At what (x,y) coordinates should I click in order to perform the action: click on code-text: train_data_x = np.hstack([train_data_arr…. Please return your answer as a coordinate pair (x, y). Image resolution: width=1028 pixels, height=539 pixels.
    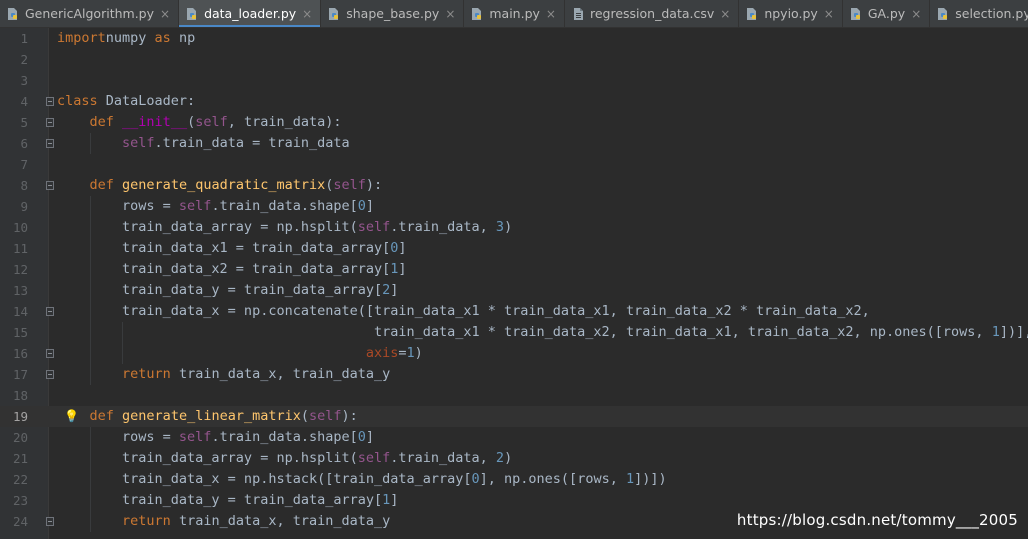
    Looking at the image, I should click on (362, 479).